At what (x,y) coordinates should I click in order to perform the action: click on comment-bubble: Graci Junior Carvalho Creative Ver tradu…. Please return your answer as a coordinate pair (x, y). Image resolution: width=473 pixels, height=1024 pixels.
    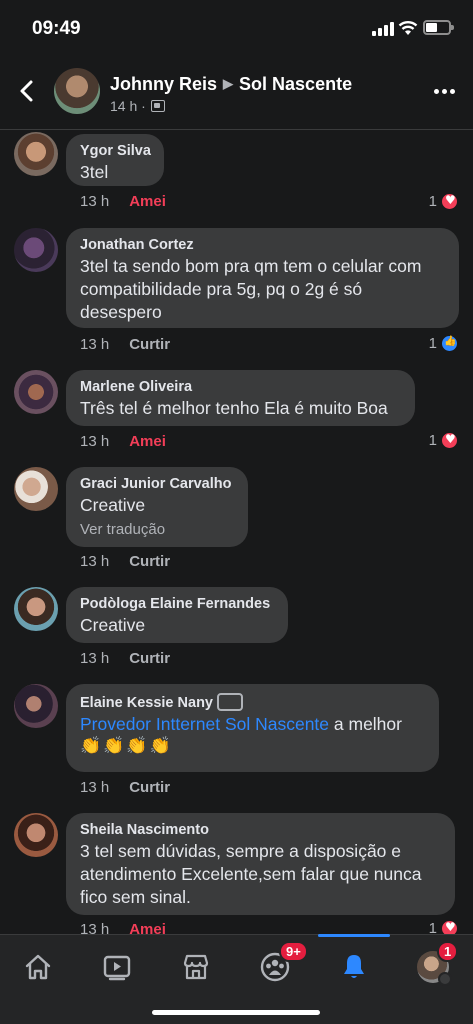
    Looking at the image, I should click on (157, 507).